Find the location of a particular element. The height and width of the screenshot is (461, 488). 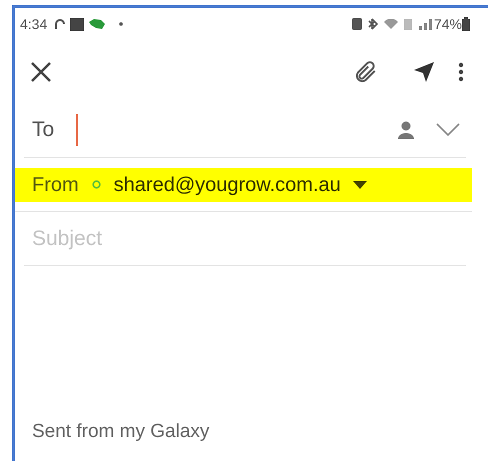

dropdown-caret-icon is located at coordinates (359, 184).